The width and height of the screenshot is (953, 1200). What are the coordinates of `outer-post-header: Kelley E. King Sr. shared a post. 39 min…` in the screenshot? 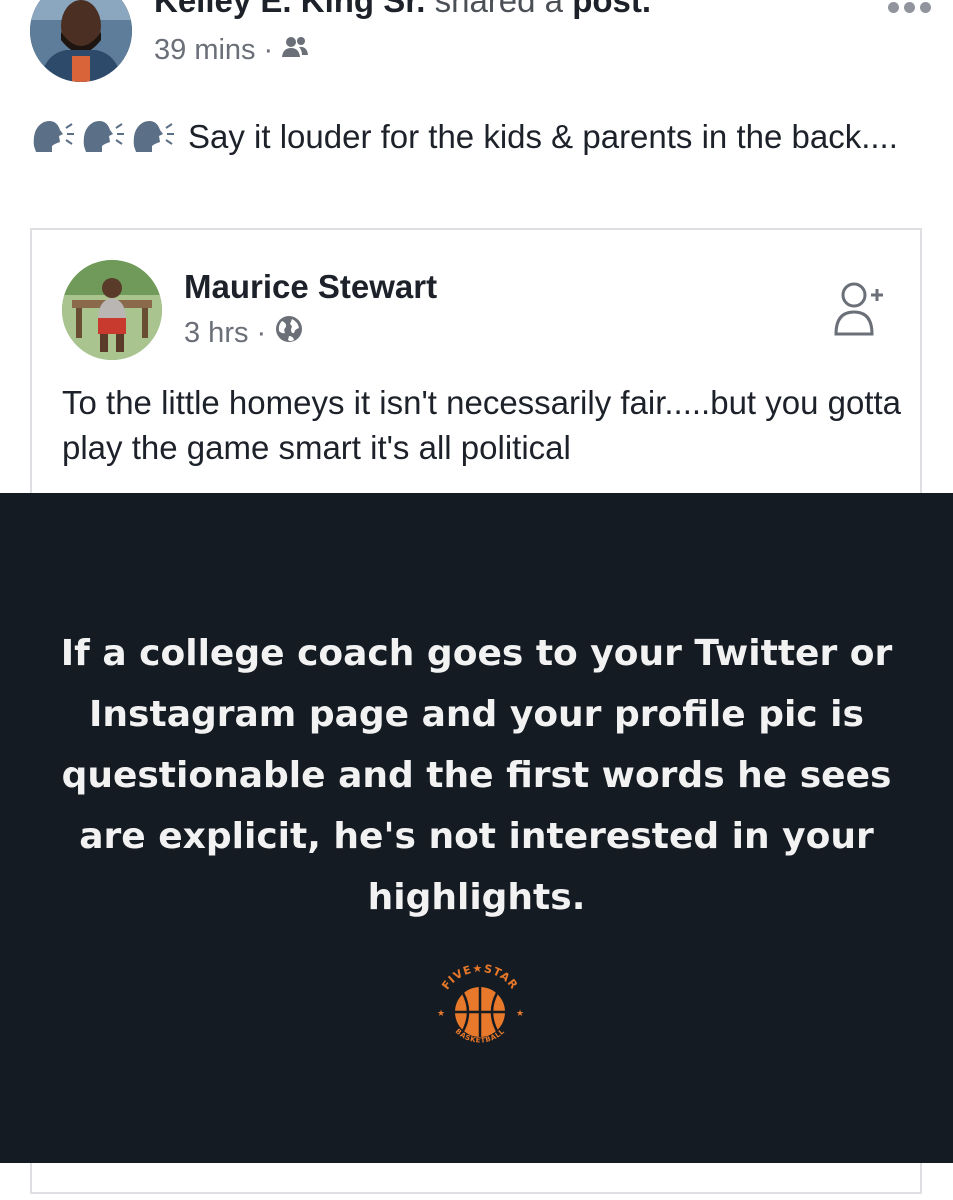 It's located at (476, 55).